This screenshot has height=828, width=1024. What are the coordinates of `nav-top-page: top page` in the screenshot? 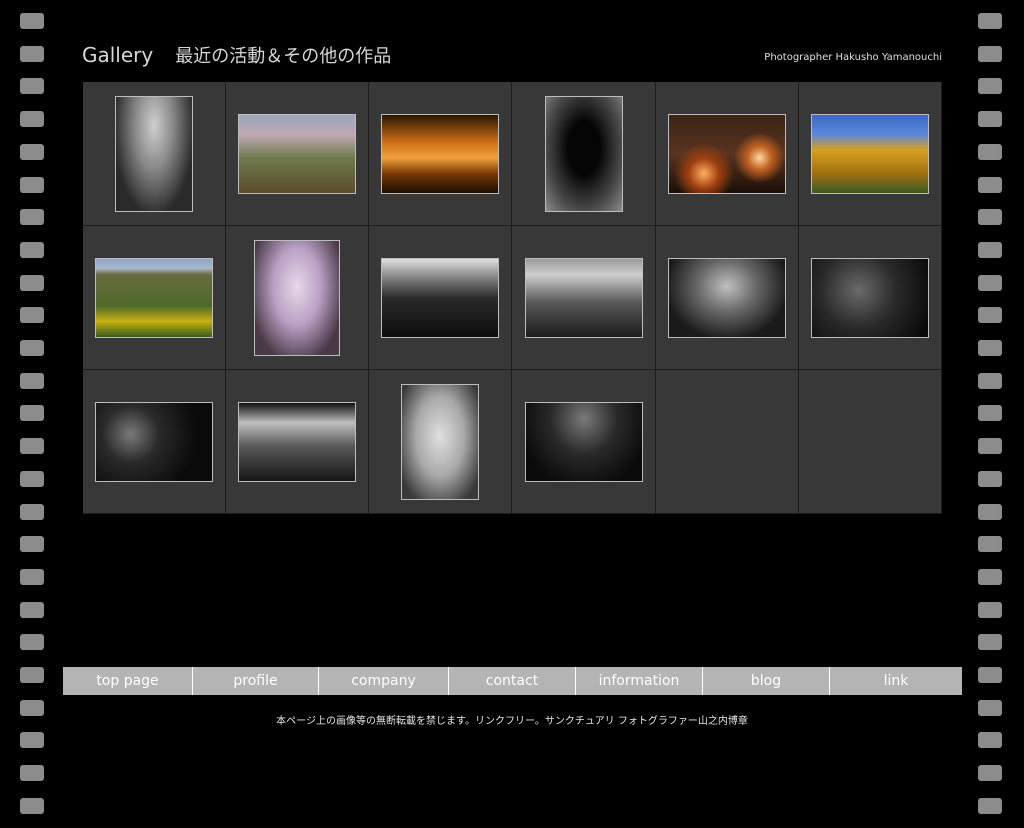 It's located at (128, 681).